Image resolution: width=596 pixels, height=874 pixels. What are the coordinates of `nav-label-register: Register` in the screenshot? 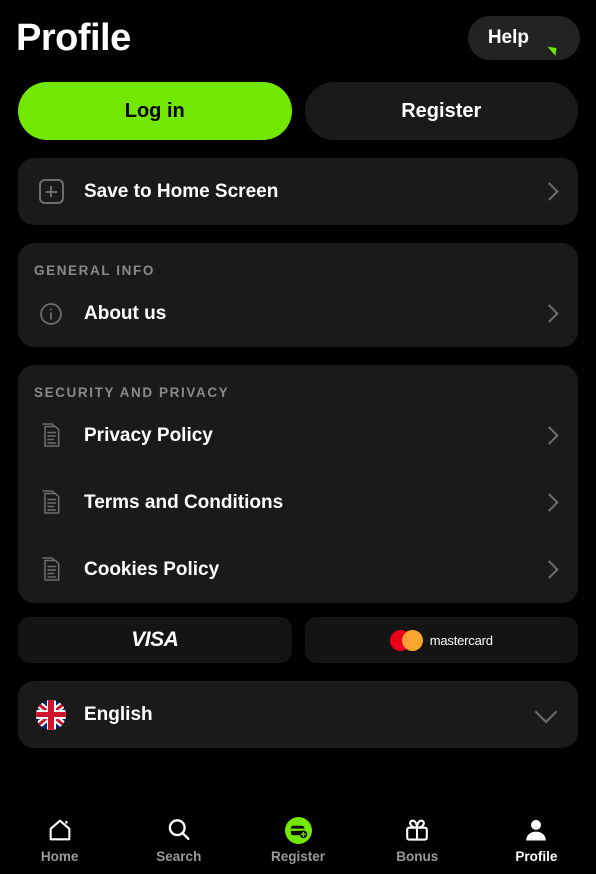 It's located at (298, 856).